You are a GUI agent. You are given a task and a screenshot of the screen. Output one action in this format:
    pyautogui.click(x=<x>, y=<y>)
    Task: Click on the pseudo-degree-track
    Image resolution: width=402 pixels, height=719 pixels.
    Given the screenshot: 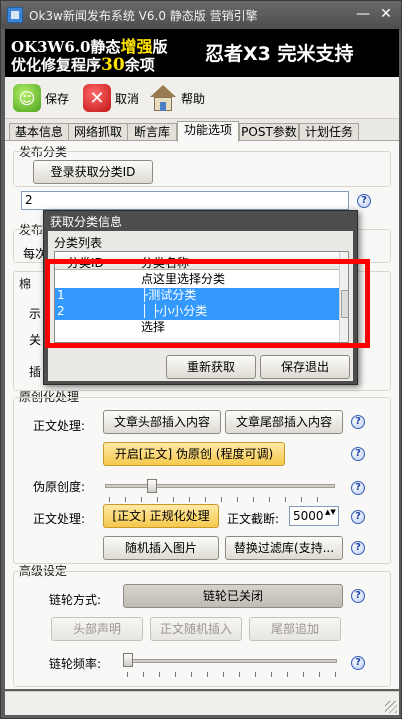 What is the action you would take?
    pyautogui.click(x=220, y=486)
    